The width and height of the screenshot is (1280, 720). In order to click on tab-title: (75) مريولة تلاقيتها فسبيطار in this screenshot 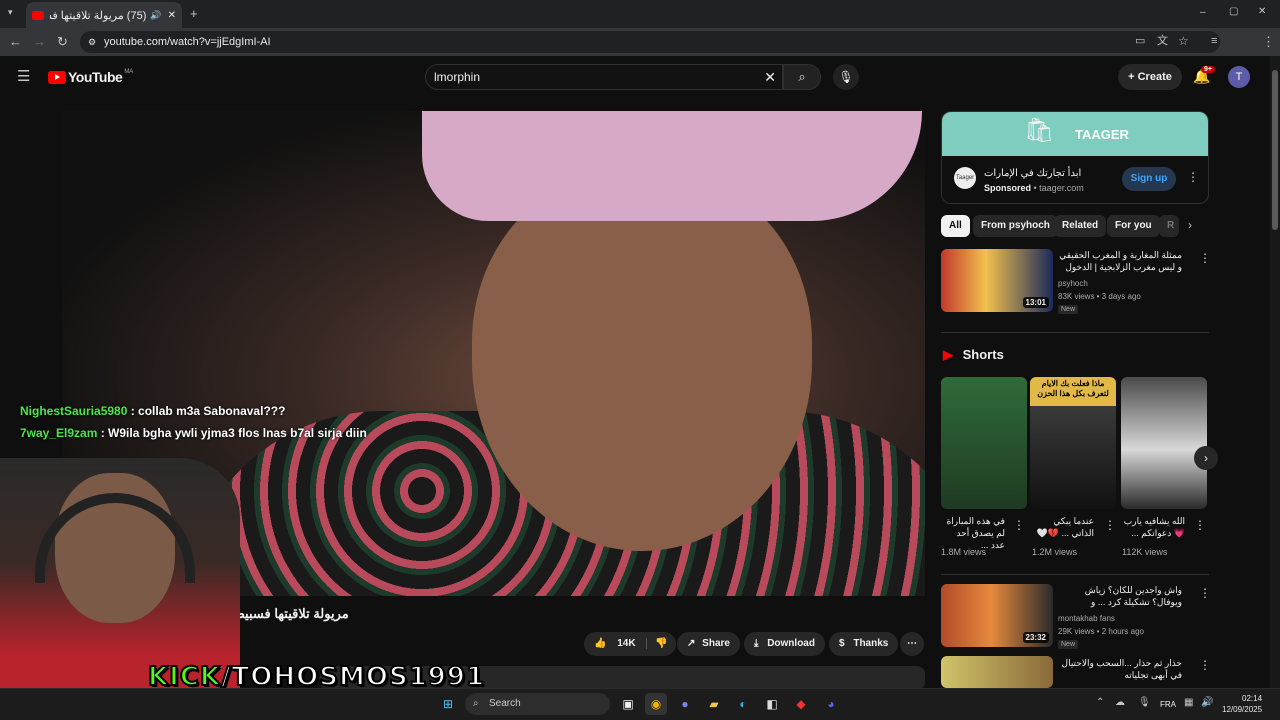, I will do `click(98, 15)`.